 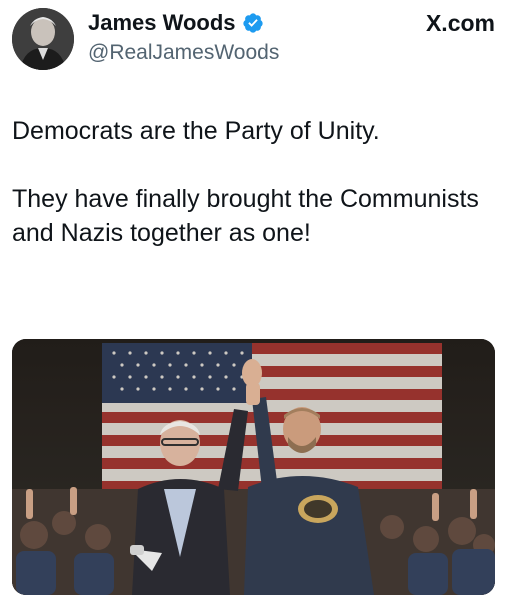 I want to click on name-row: James Woods, so click(x=176, y=23).